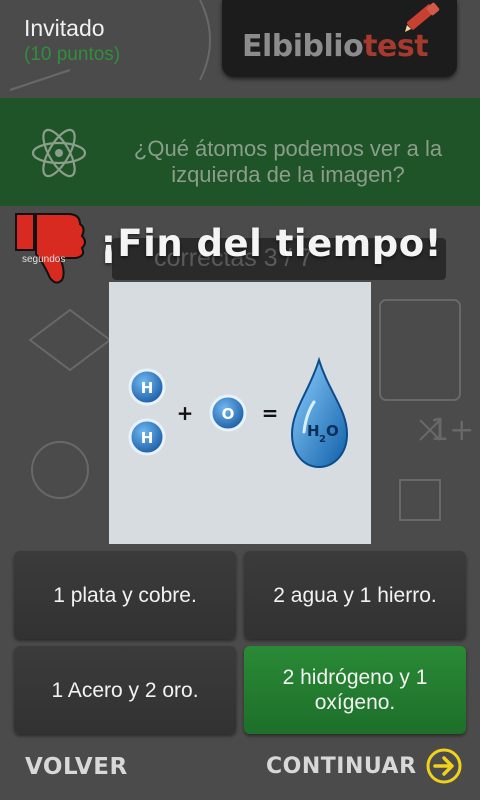 The width and height of the screenshot is (480, 800). I want to click on molecule-illustration: H H + O = H 2 O, so click(238, 412).